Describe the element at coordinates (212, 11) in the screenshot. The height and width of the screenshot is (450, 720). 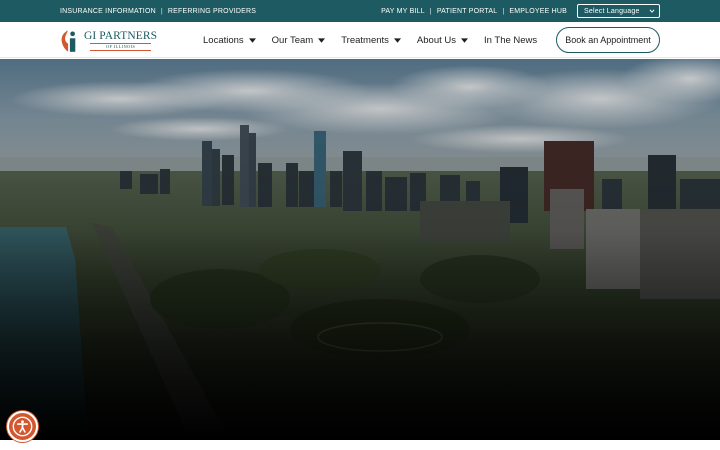
I see `referring-providers-link: REFERRING PROVIDERS` at that location.